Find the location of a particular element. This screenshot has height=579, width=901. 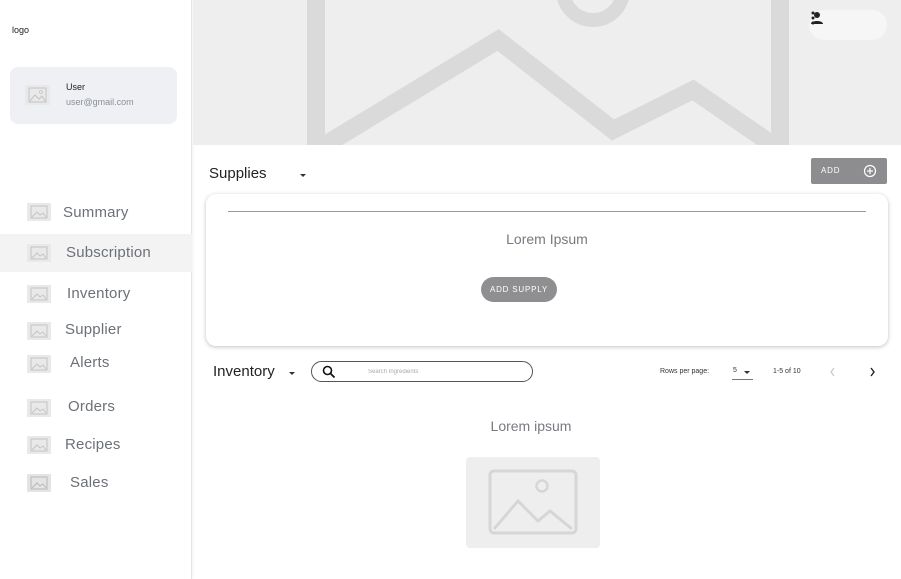

rows-per-page-value: 5 is located at coordinates (735, 370).